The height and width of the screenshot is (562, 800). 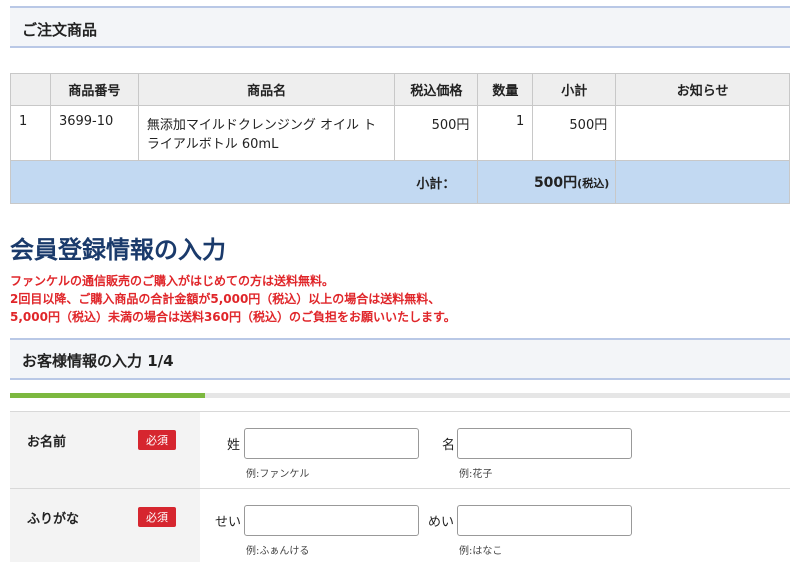 What do you see at coordinates (331, 520) in the screenshot?
I see `last-kana-input` at bounding box center [331, 520].